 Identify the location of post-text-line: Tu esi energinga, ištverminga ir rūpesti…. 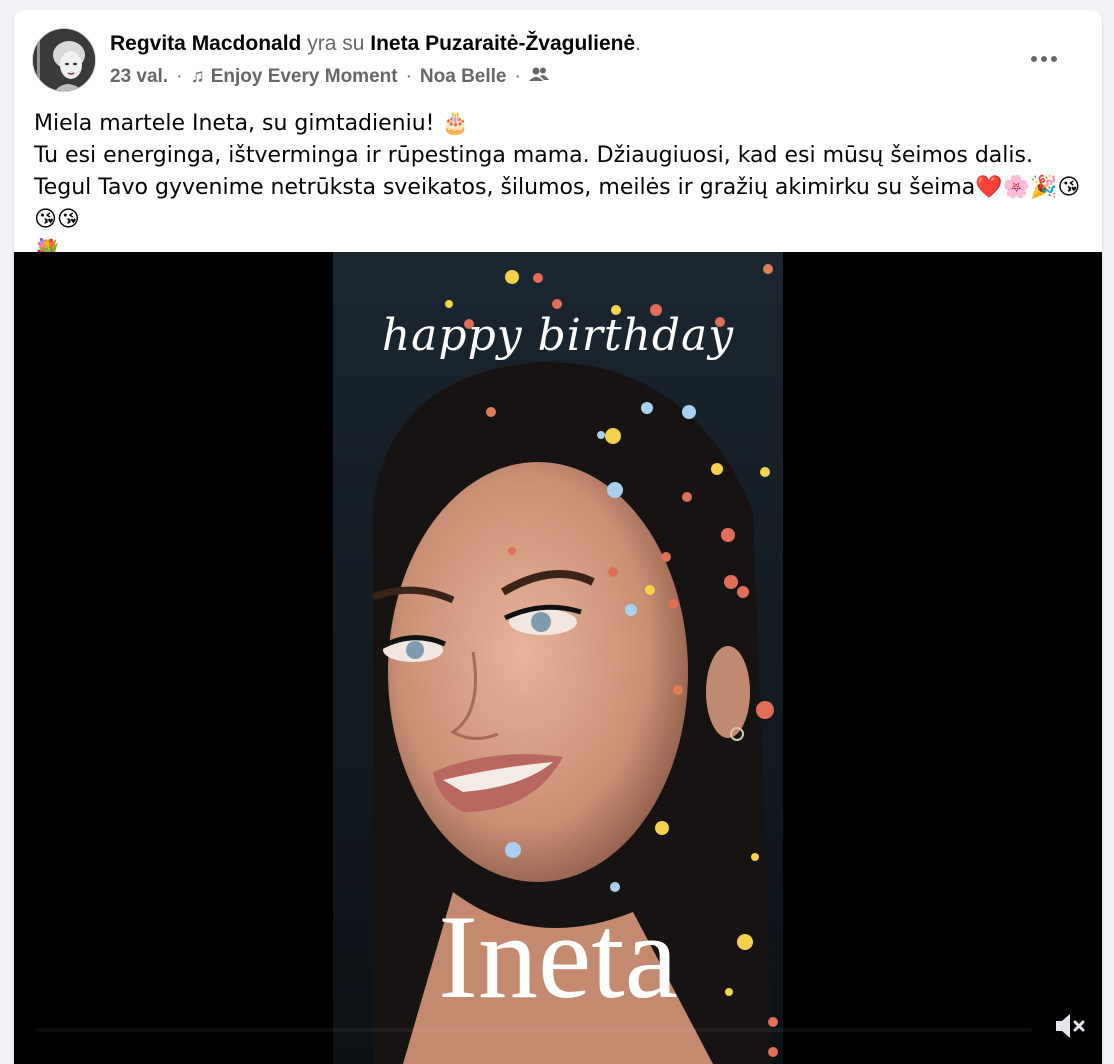
(557, 187).